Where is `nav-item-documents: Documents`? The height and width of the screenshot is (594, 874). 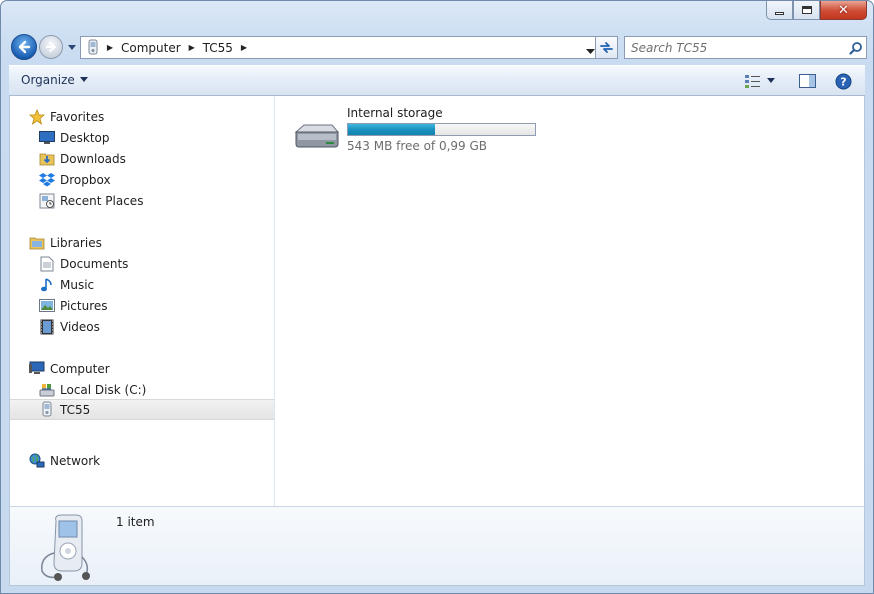 nav-item-documents: Documents is located at coordinates (142, 263).